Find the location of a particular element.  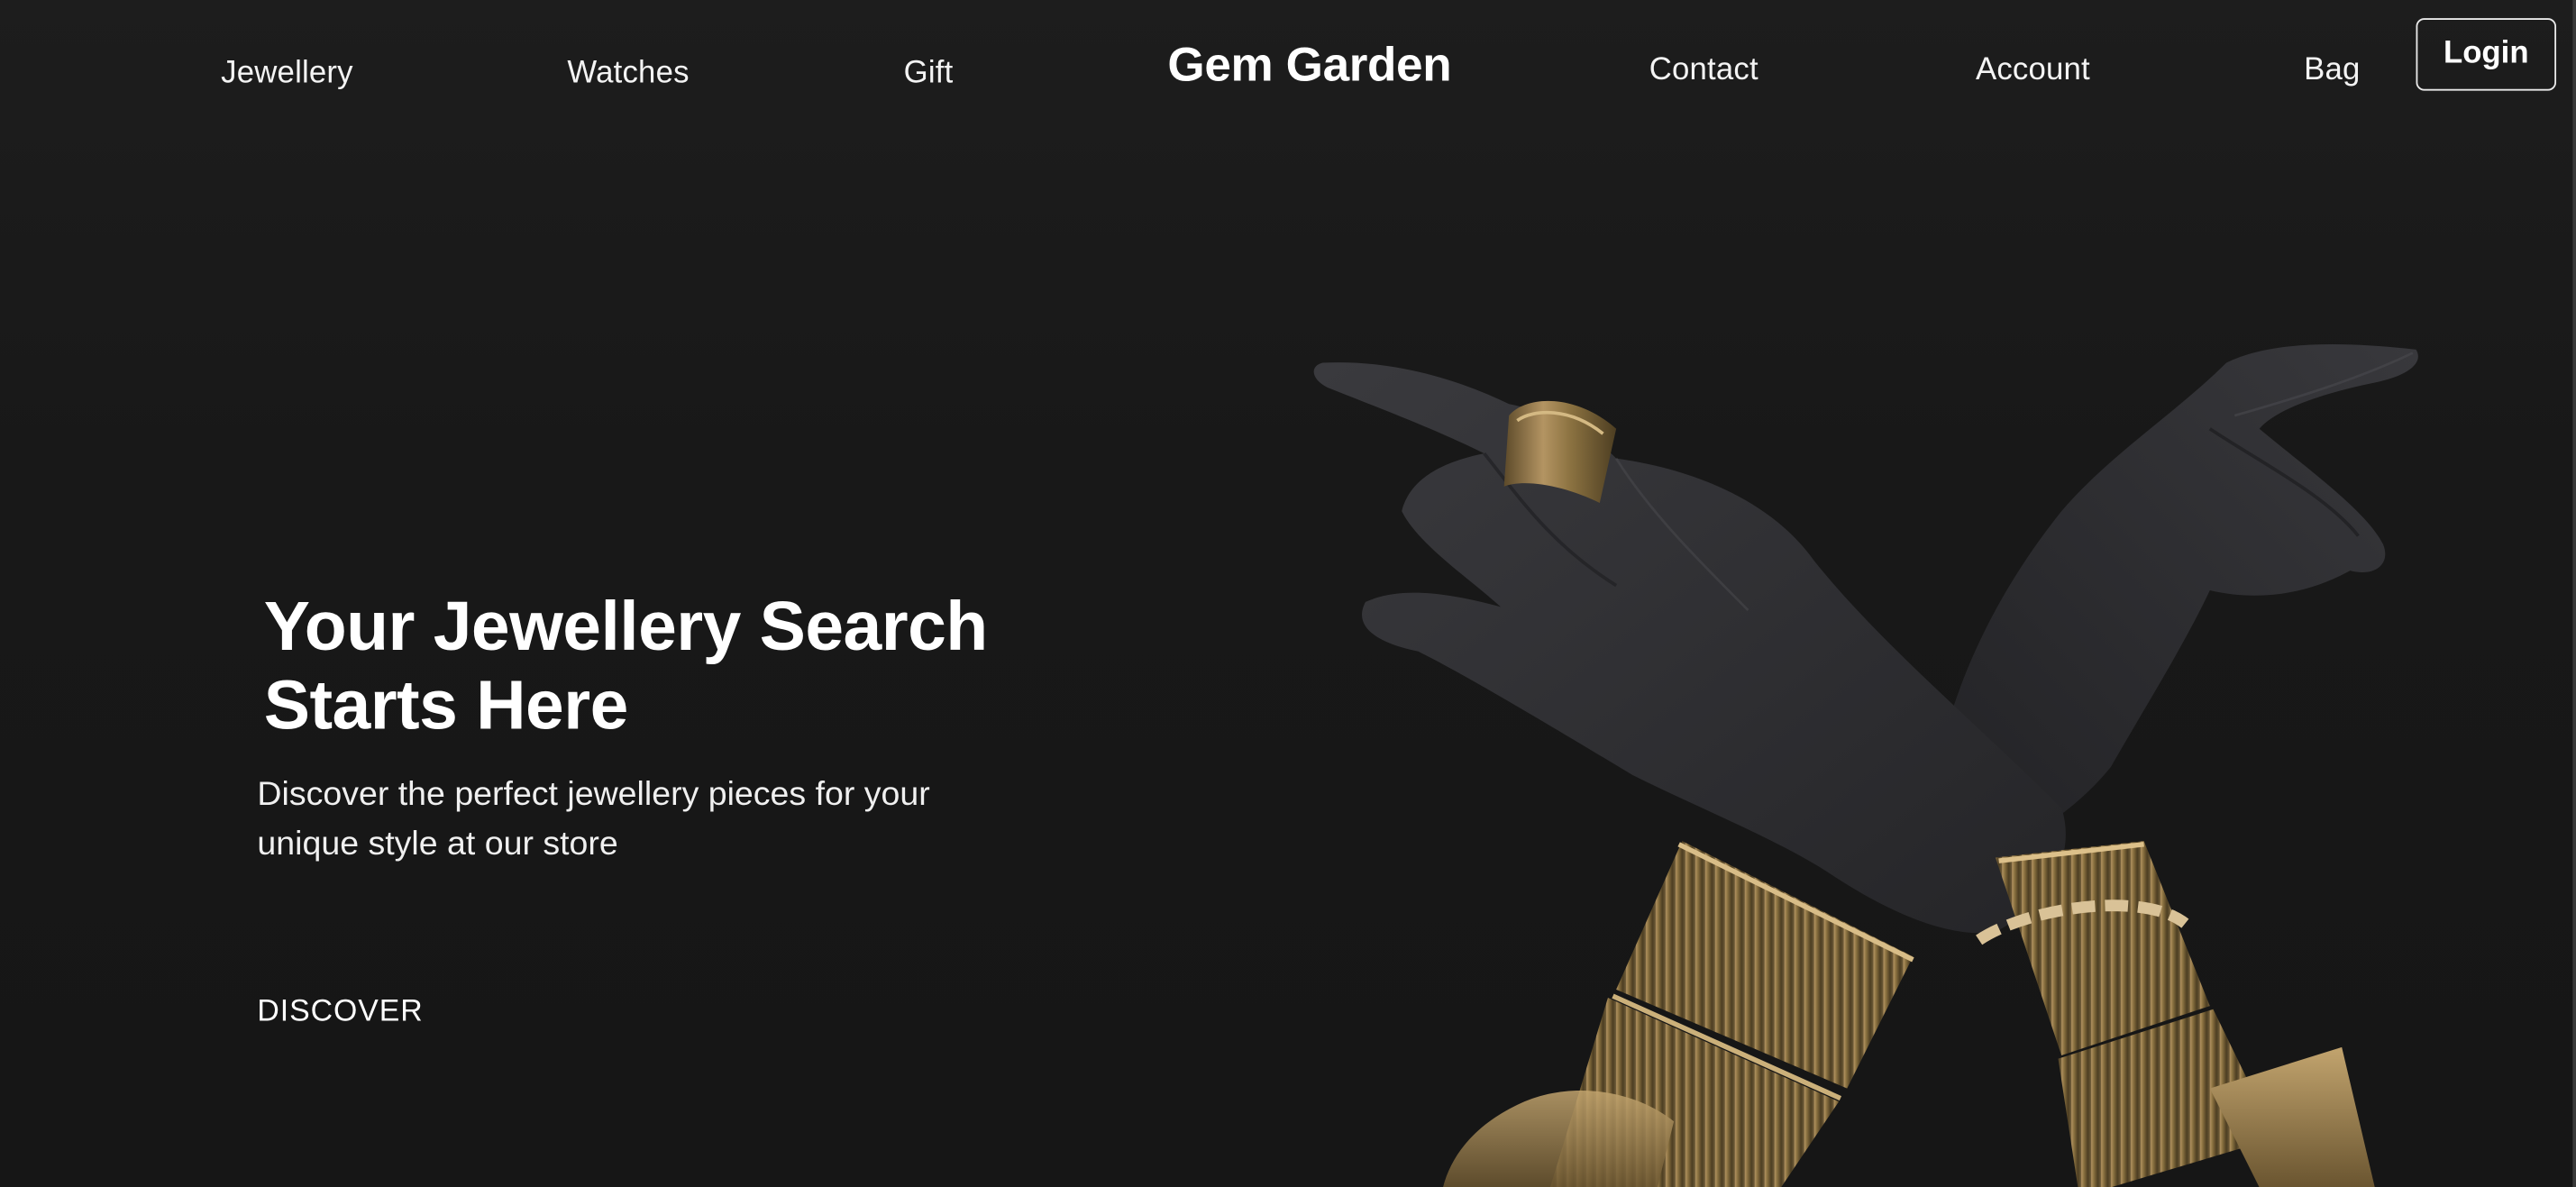

hero-title: Your Jewellery Search Starts Here is located at coordinates (625, 665).